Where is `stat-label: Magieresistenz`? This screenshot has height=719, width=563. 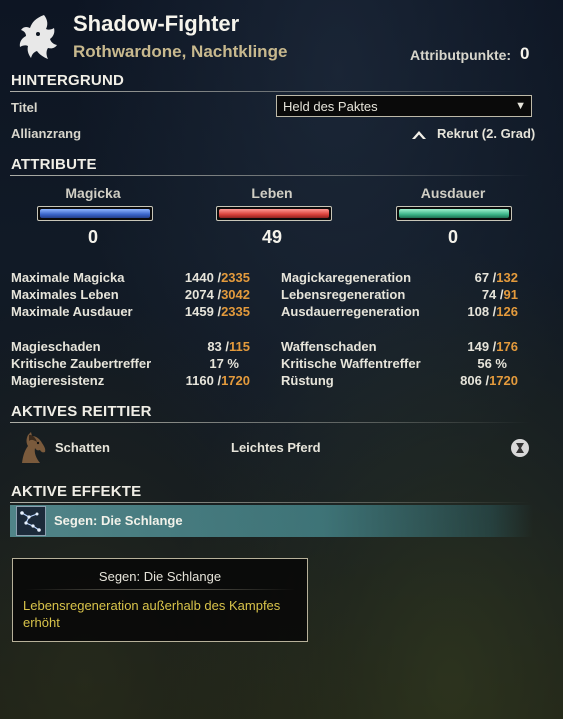 stat-label: Magieresistenz is located at coordinates (58, 380).